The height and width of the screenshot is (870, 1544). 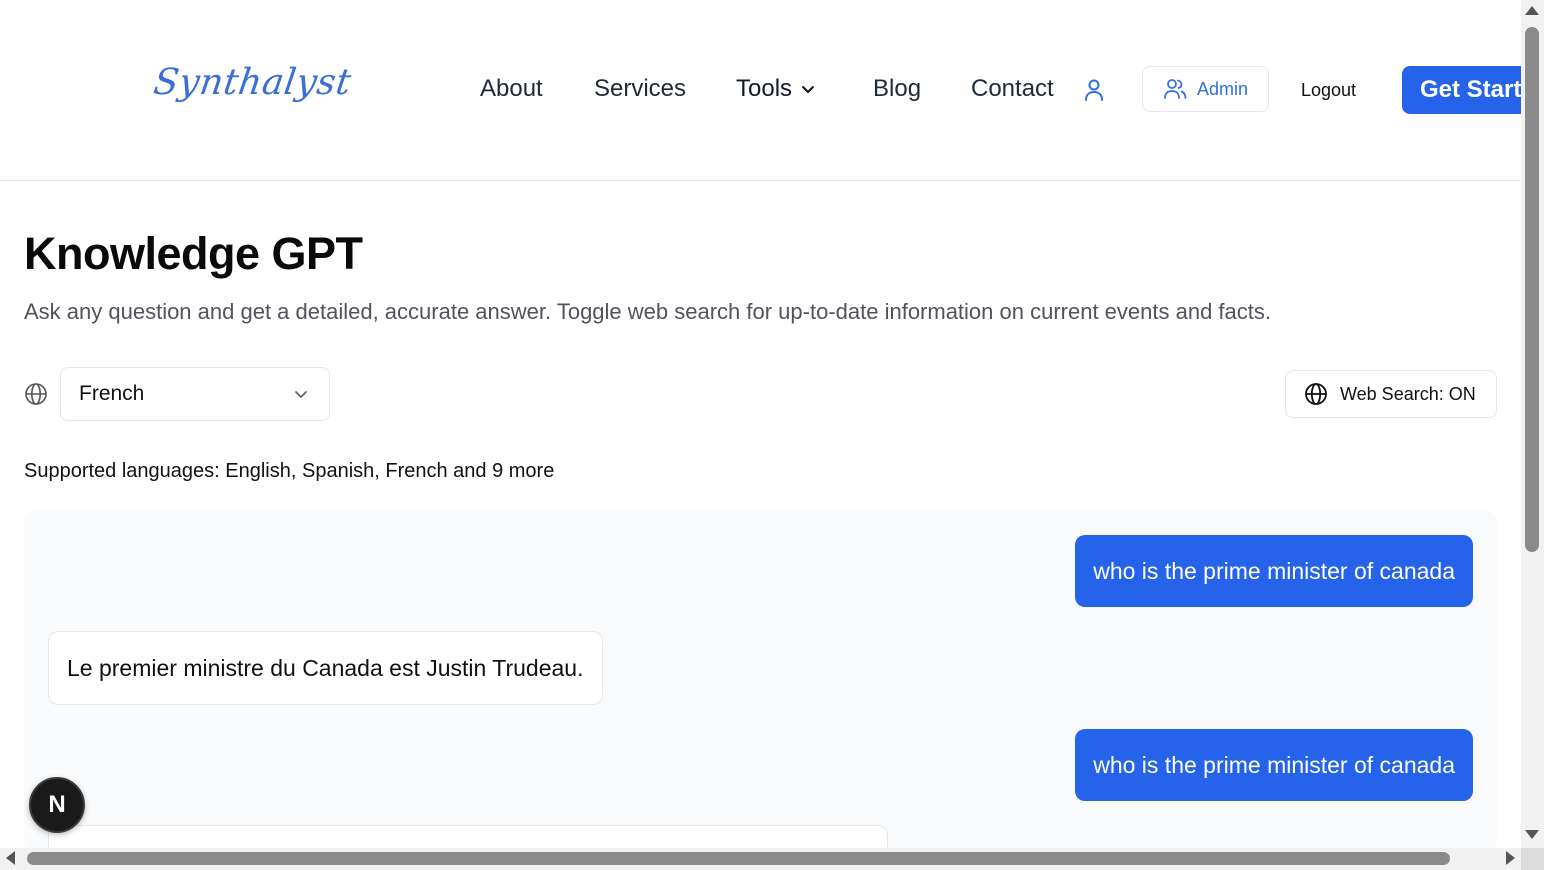 What do you see at coordinates (10, 858) in the screenshot?
I see `scroll-left-arrow-icon` at bounding box center [10, 858].